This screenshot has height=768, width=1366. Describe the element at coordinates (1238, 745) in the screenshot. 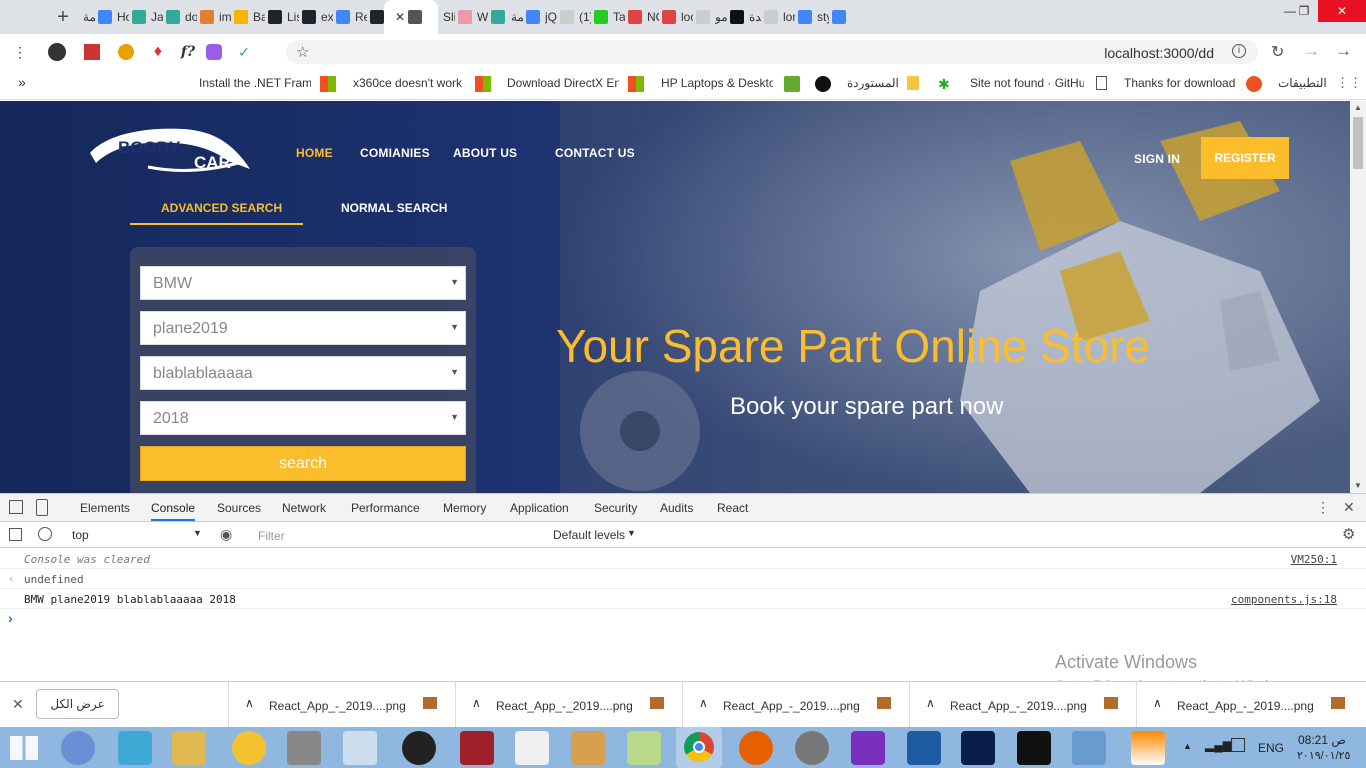

I see `battery-icon` at that location.